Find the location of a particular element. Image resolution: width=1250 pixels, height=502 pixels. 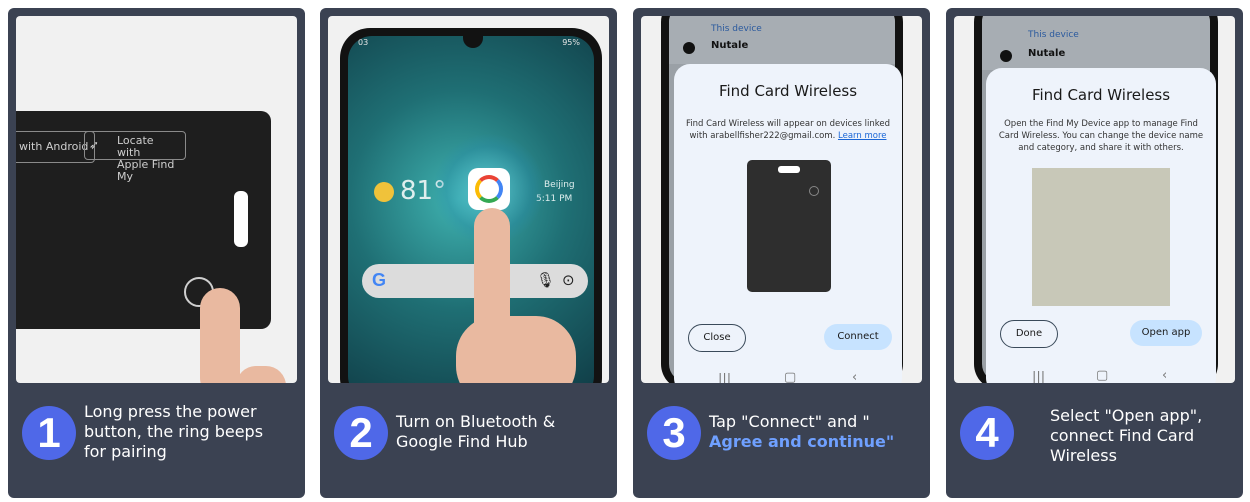

home-icon-4: ▢ is located at coordinates (1102, 375).